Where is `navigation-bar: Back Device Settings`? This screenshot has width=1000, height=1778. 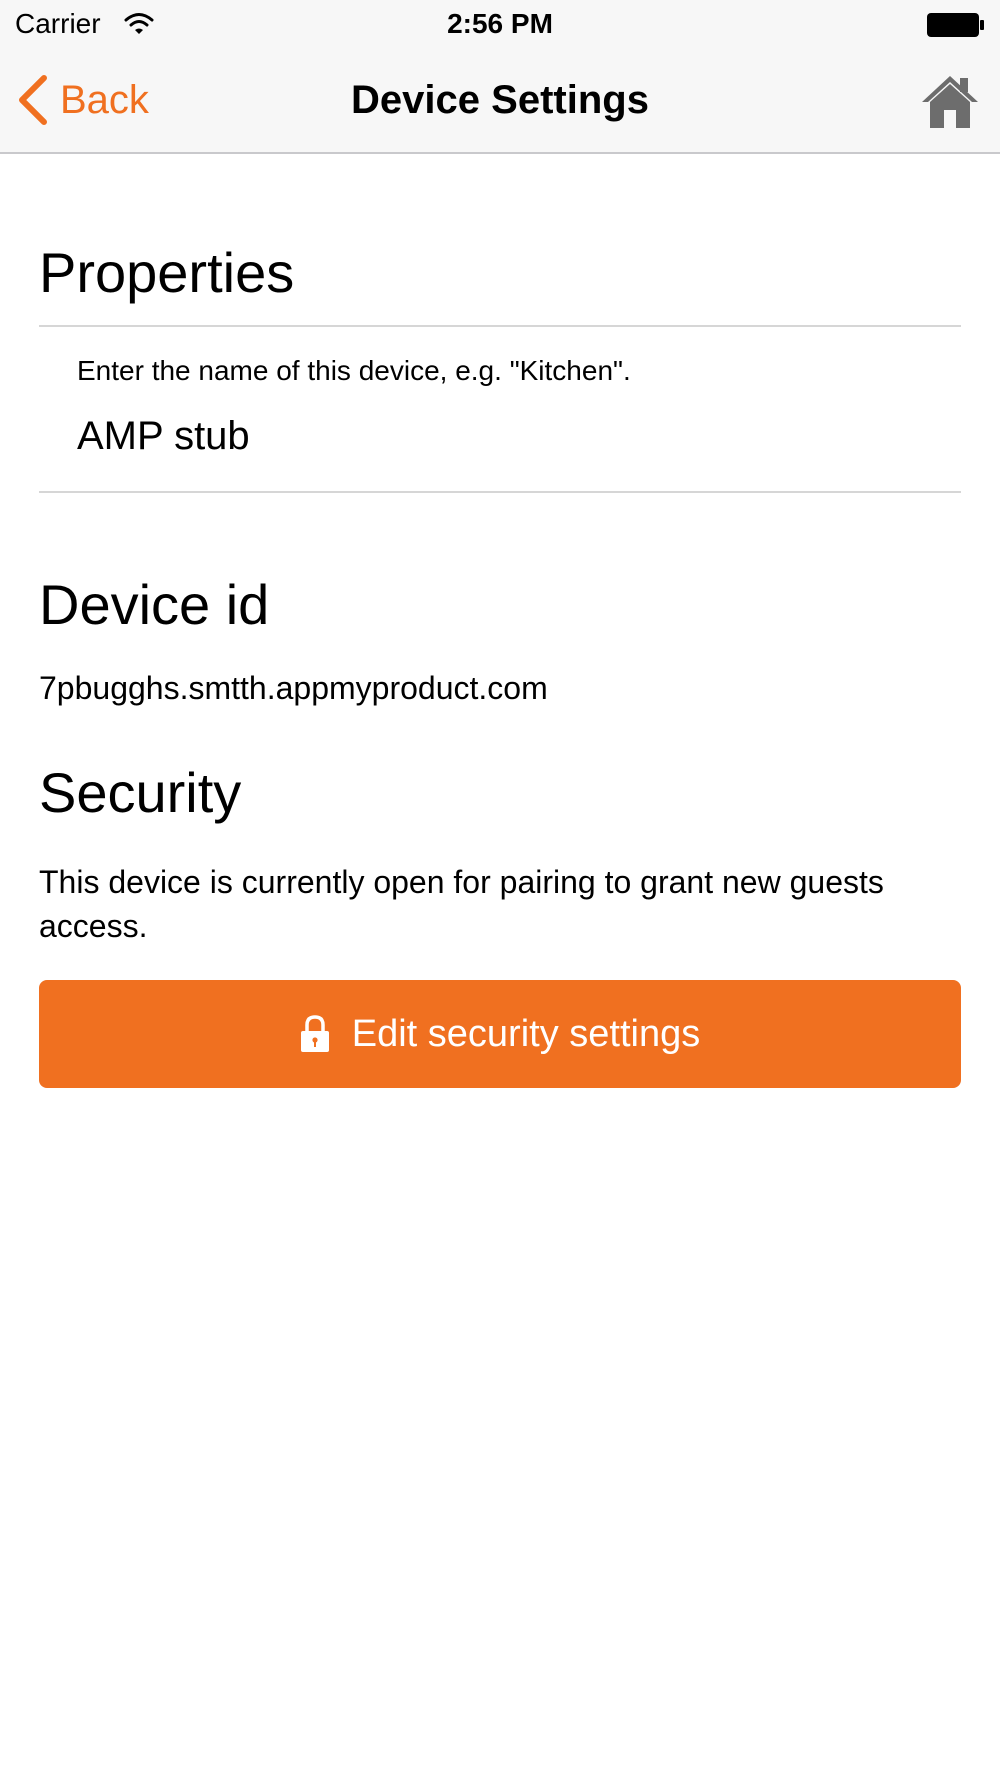
navigation-bar: Back Device Settings is located at coordinates (500, 102).